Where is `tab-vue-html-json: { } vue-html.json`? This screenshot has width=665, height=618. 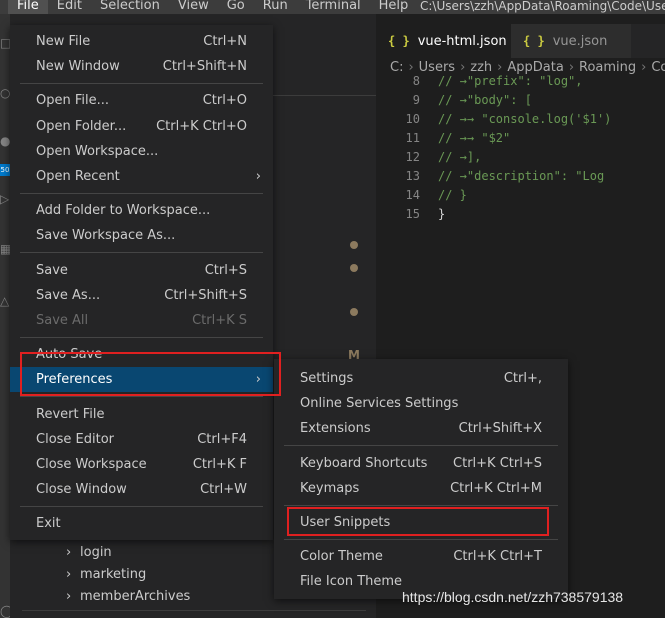
tab-vue-html-json: { } vue-html.json is located at coordinates (443, 41).